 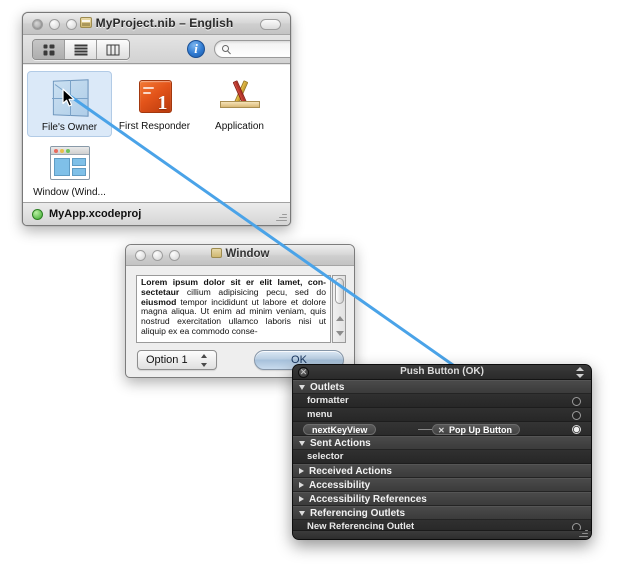 I want to click on section-header-outlets: Outlets, so click(x=442, y=387).